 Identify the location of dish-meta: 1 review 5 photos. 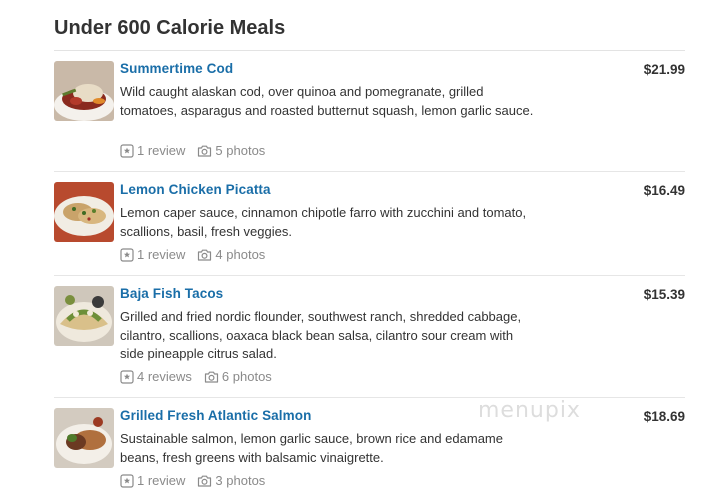
(192, 150).